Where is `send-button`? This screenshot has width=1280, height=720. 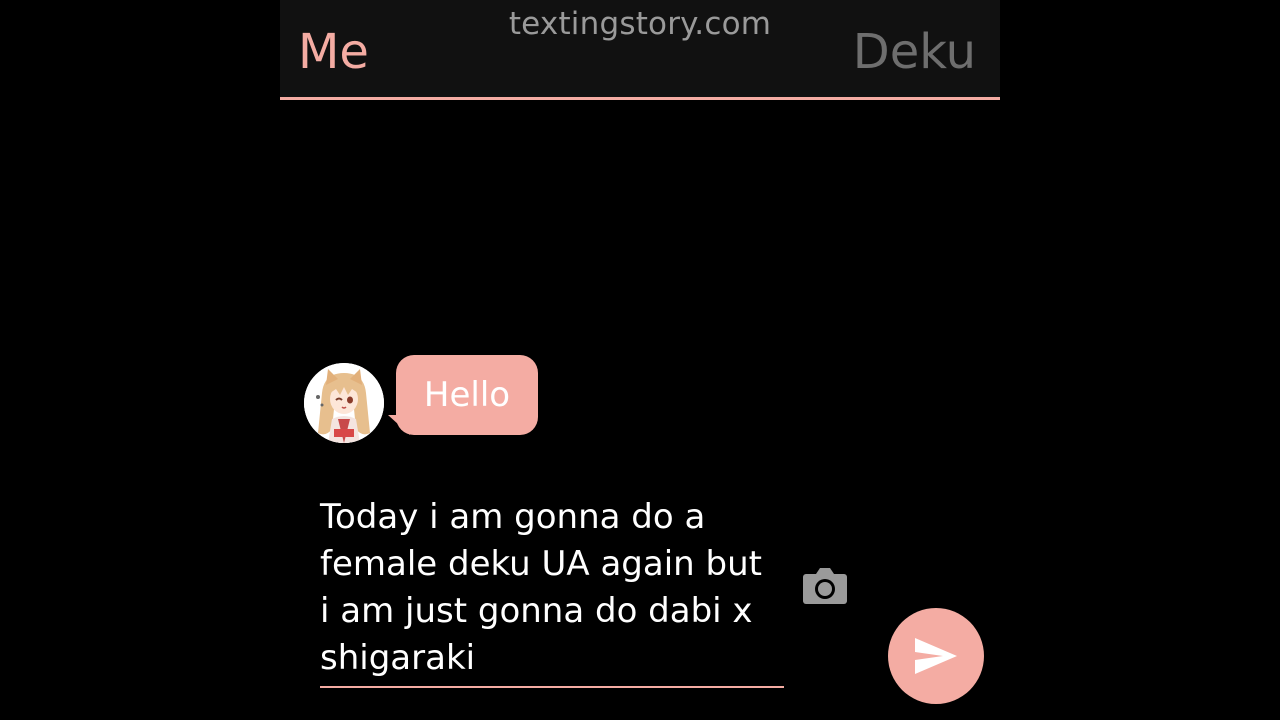
send-button is located at coordinates (936, 656).